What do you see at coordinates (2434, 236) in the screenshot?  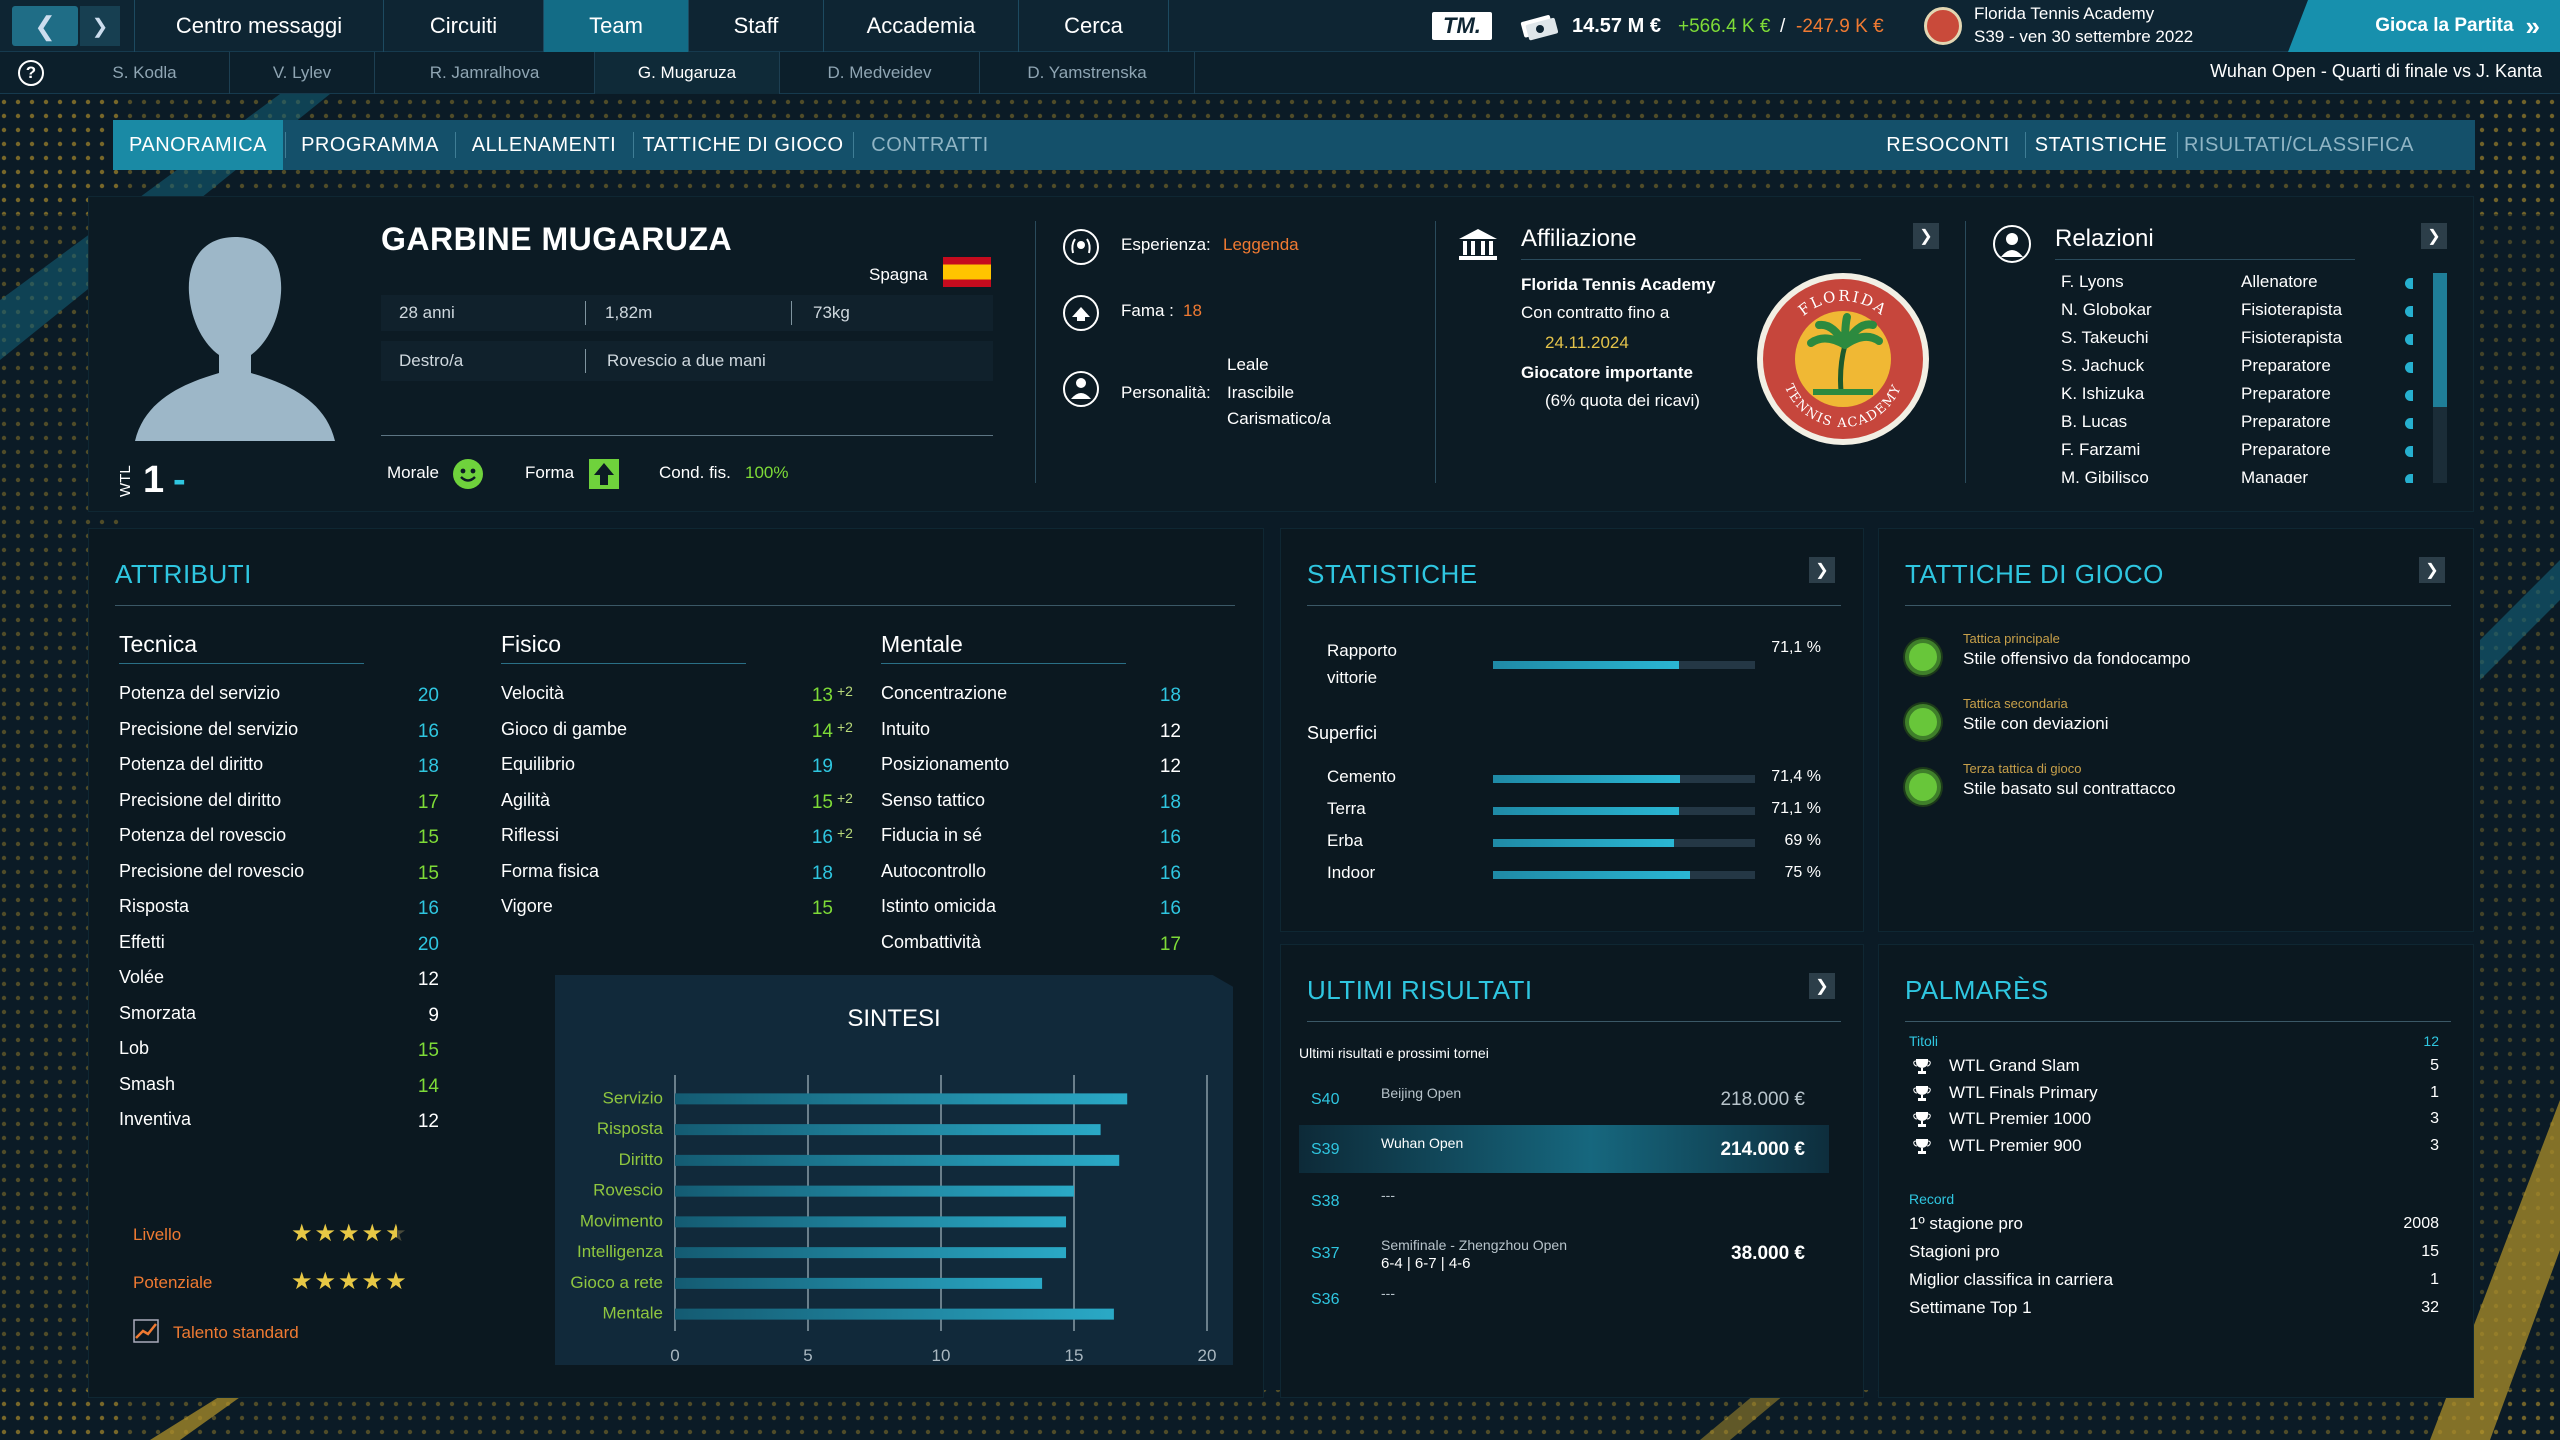 I see `relations-details-button: ❯` at bounding box center [2434, 236].